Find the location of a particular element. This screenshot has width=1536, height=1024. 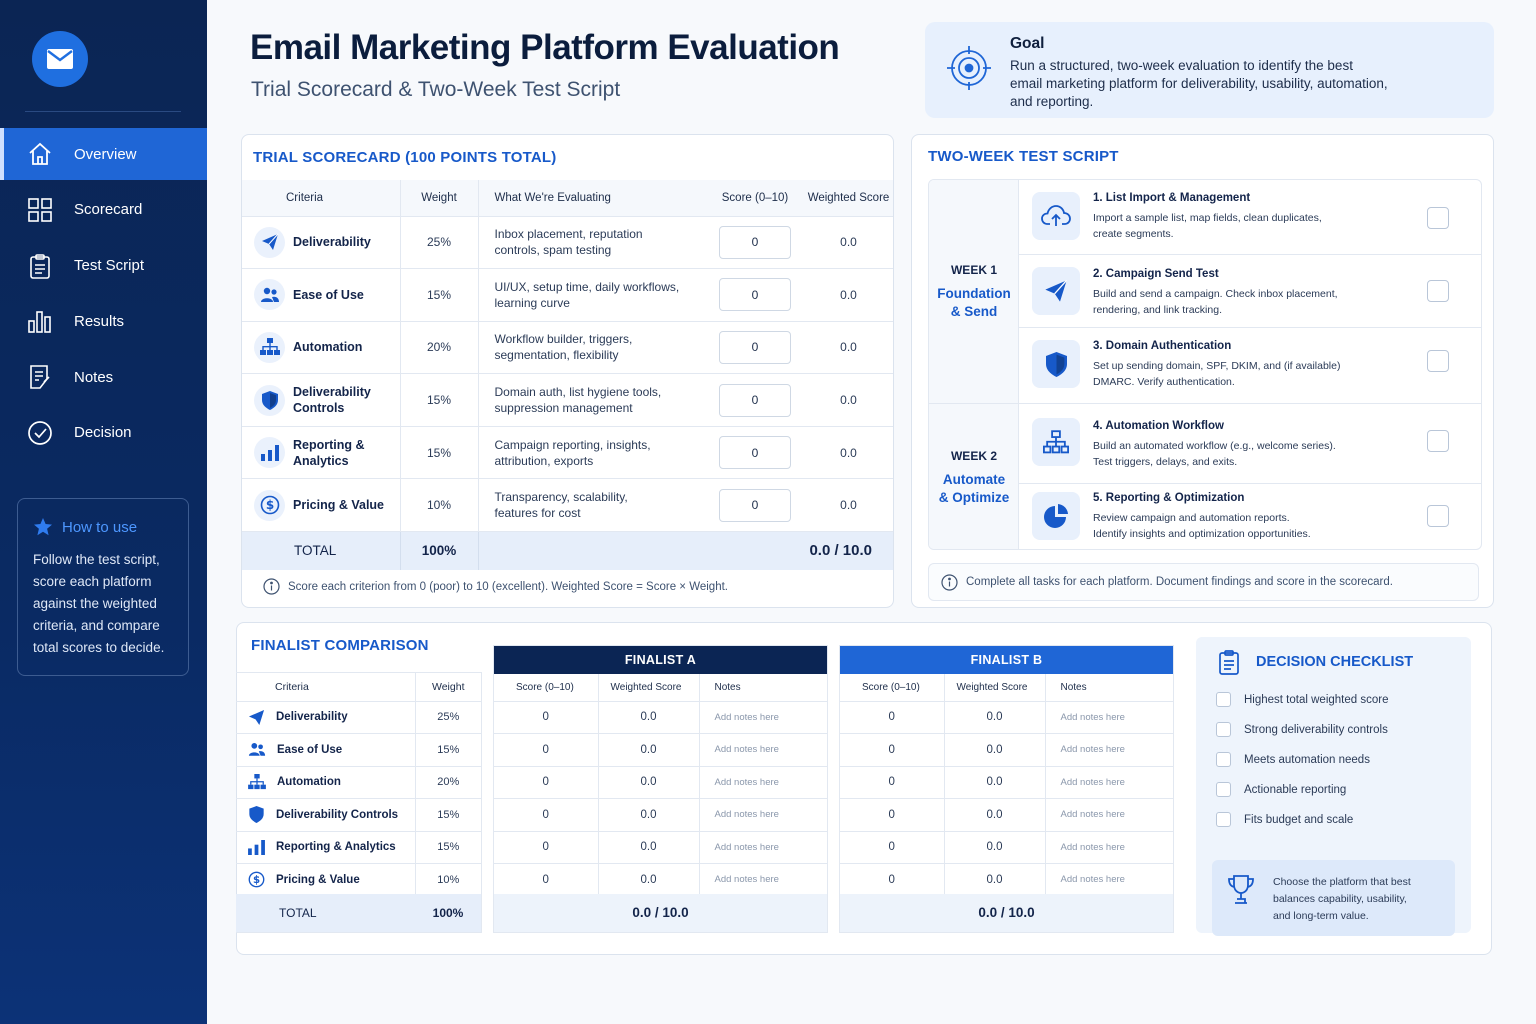

criterion-name-line: Analytics is located at coordinates (321, 460).